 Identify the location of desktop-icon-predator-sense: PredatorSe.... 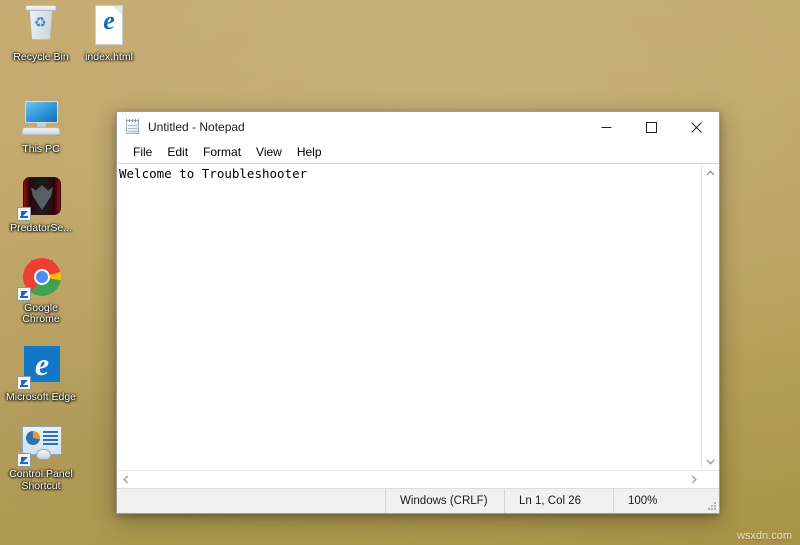
(41, 204).